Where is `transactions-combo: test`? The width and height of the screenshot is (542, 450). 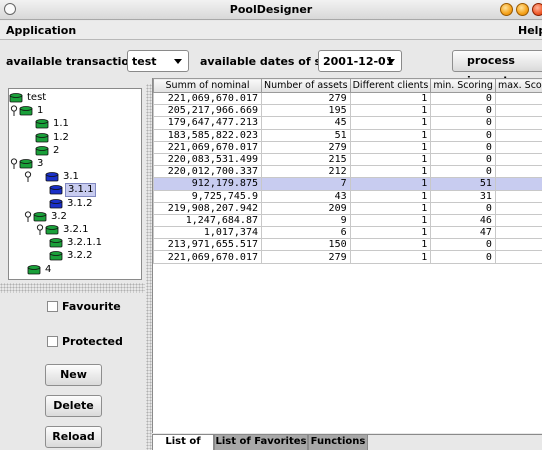
transactions-combo: test is located at coordinates (158, 61).